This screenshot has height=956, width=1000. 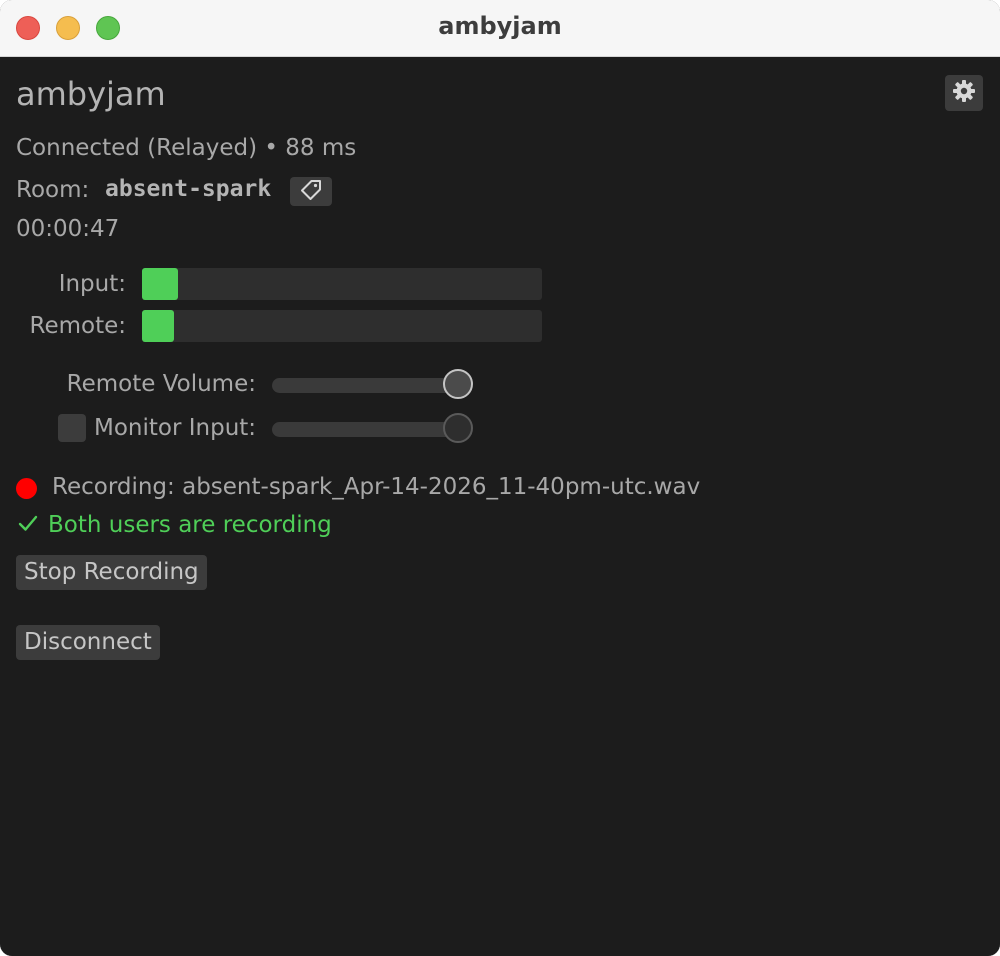 What do you see at coordinates (190, 525) in the screenshot?
I see `both-recording-status: Both users are recording` at bounding box center [190, 525].